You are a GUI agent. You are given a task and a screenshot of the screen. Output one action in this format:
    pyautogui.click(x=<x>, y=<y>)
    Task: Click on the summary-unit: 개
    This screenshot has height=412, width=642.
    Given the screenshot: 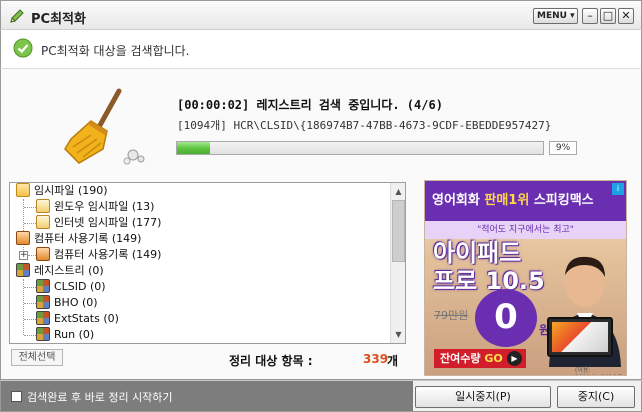 What is the action you would take?
    pyautogui.click(x=393, y=361)
    